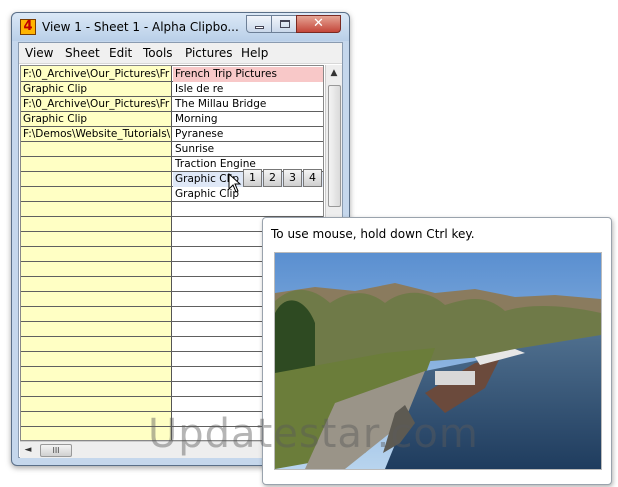 This screenshot has height=487, width=618. I want to click on cell-r5-c2: Pyranese, so click(248, 134).